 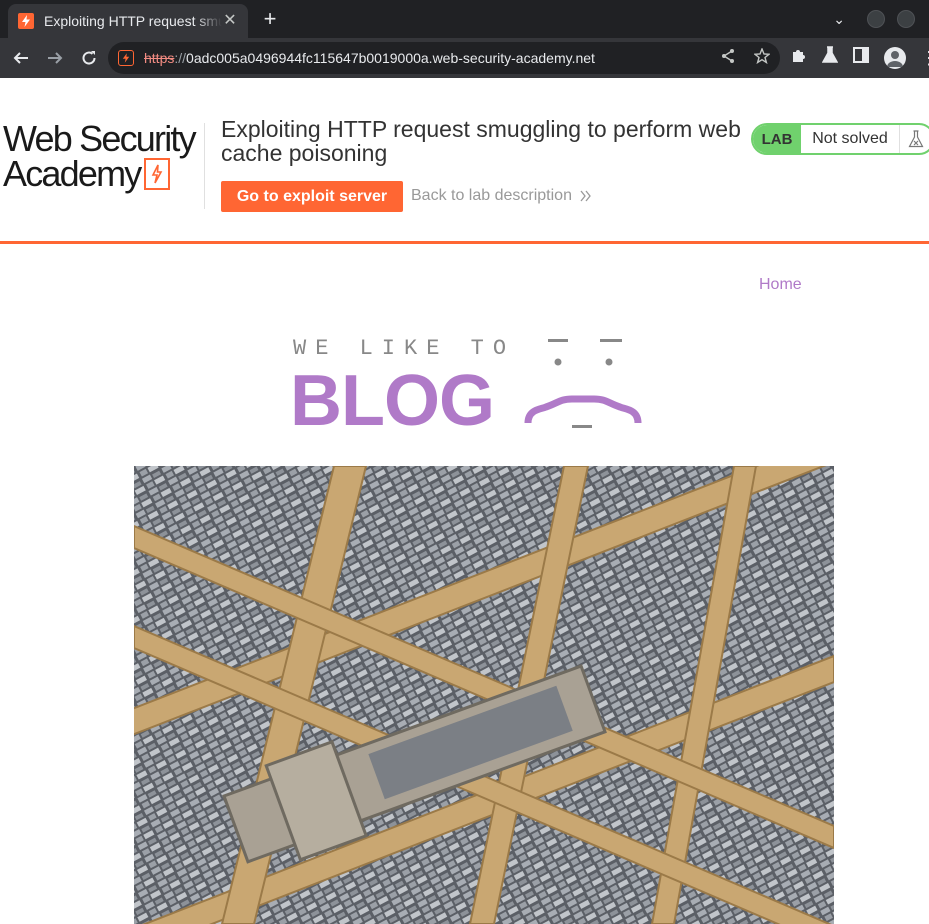 I want to click on double-chevron-right-icon, so click(x=585, y=196).